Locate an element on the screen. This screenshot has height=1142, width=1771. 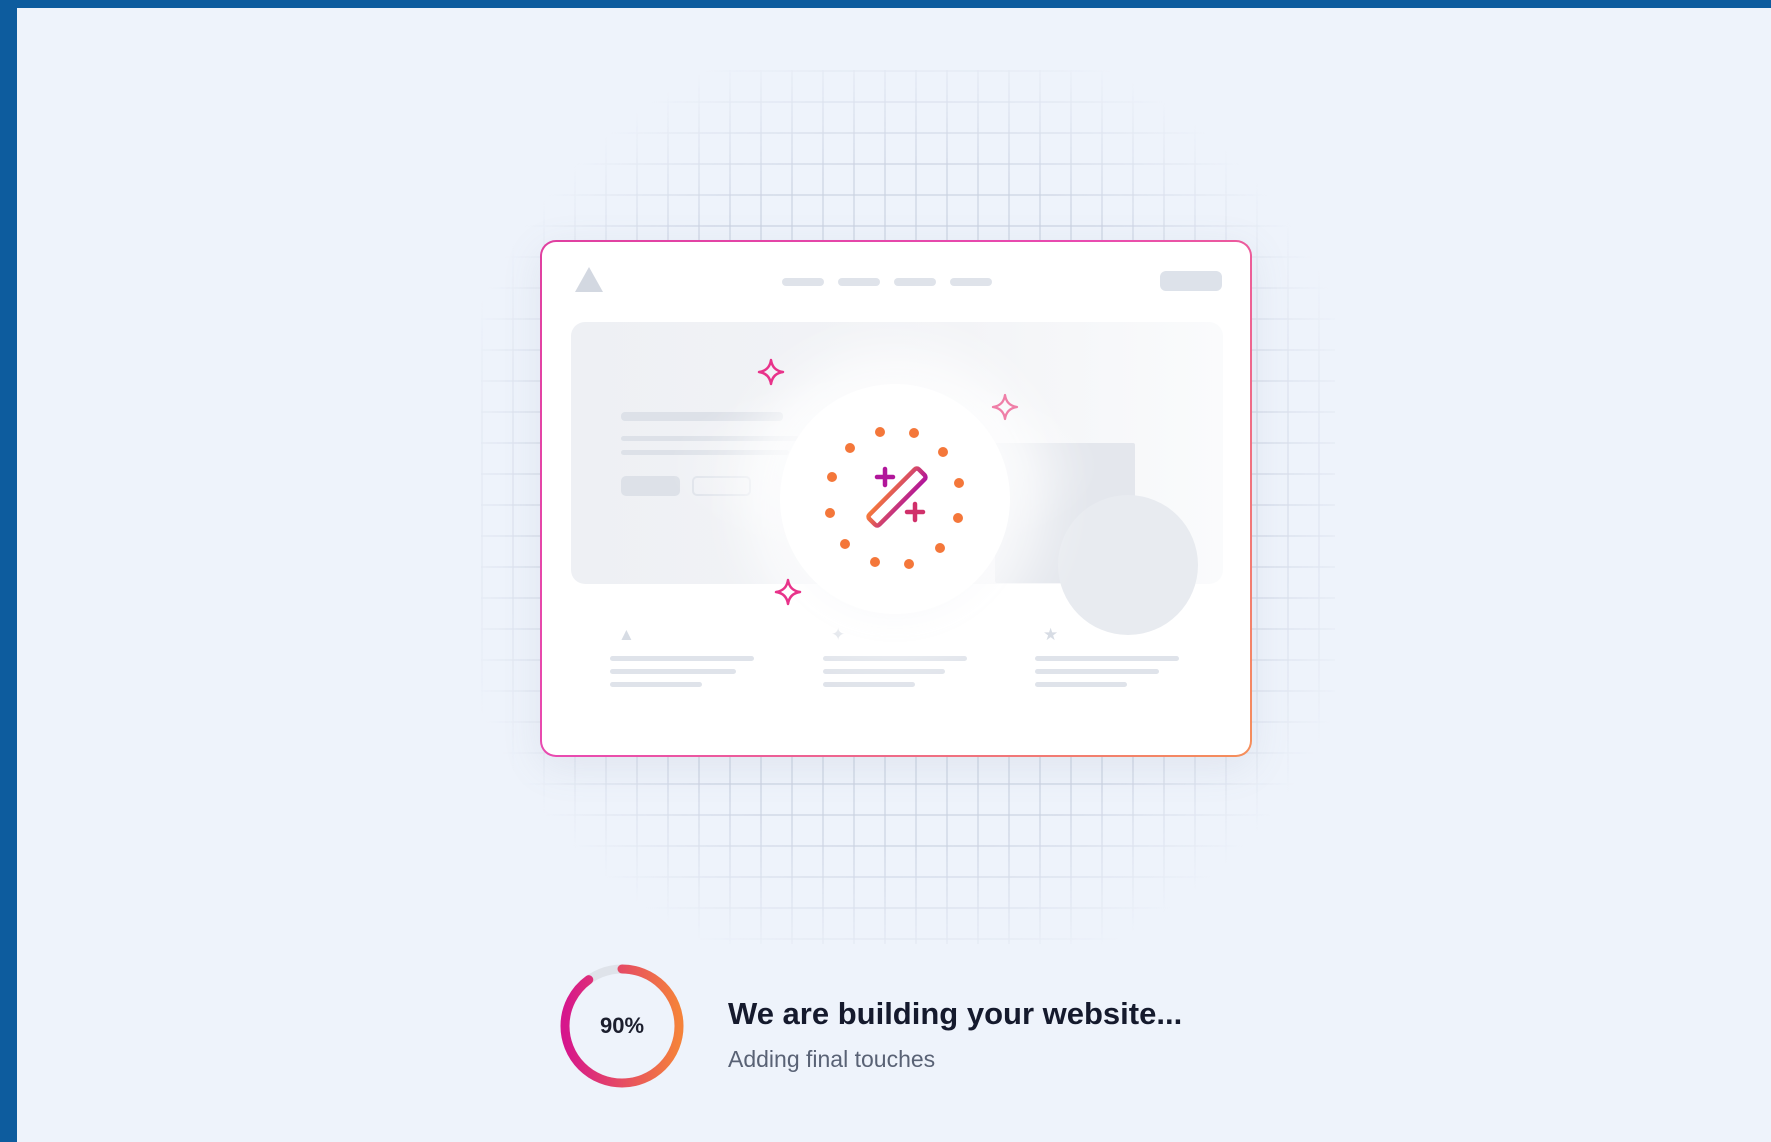
mockup-feature: ★ is located at coordinates (1110, 660).